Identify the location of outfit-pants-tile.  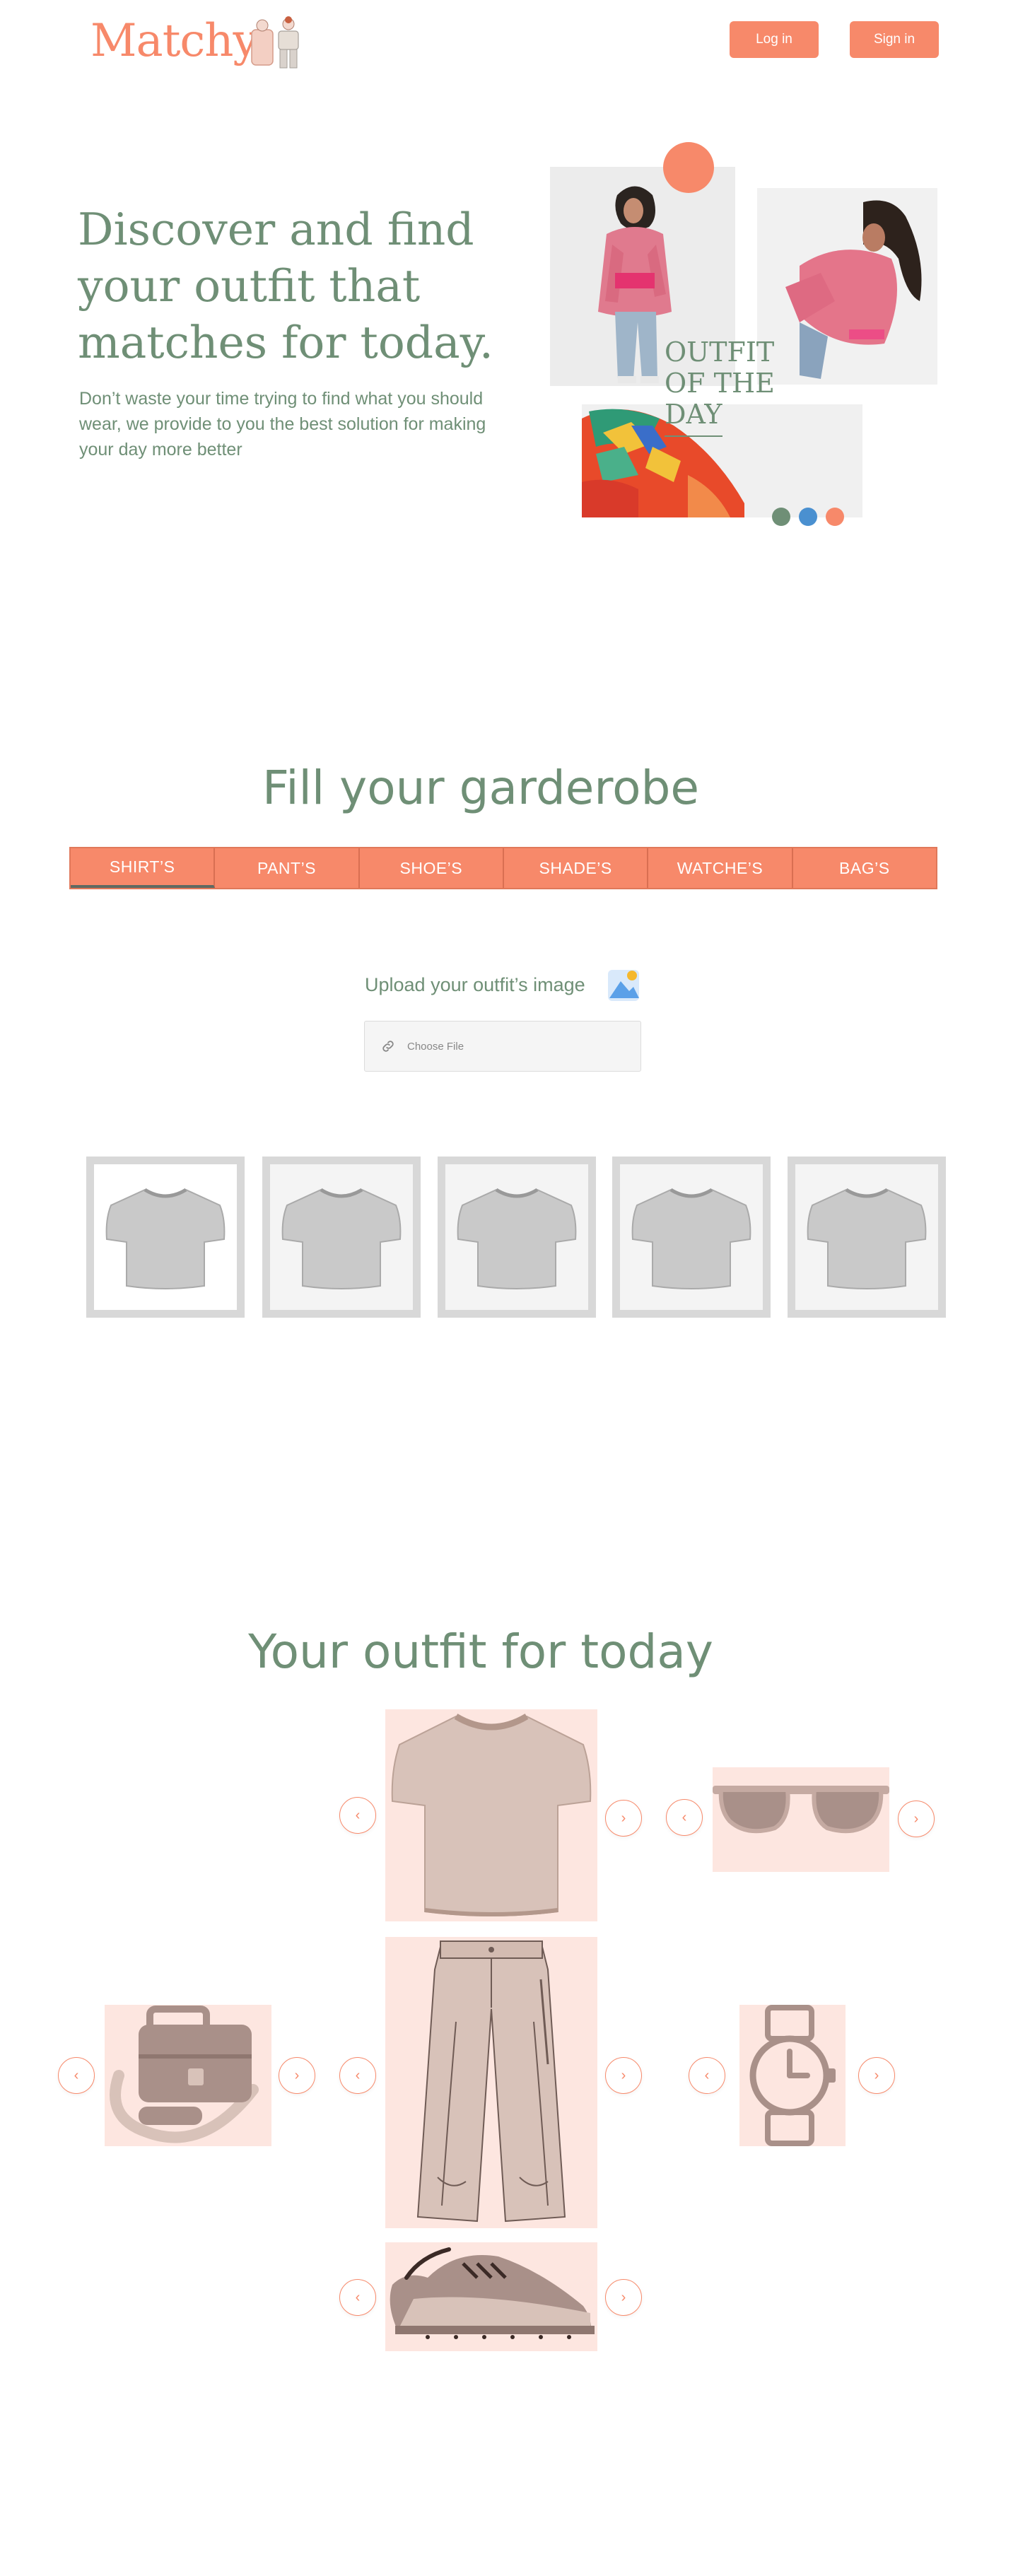
(491, 2083).